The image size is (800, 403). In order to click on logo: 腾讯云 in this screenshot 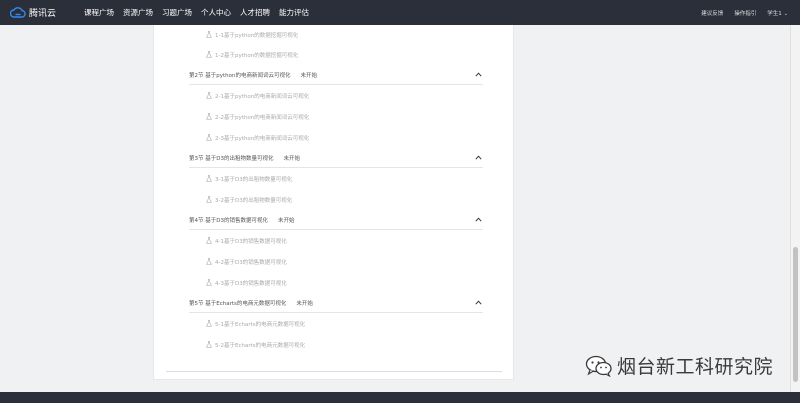, I will do `click(39, 12)`.